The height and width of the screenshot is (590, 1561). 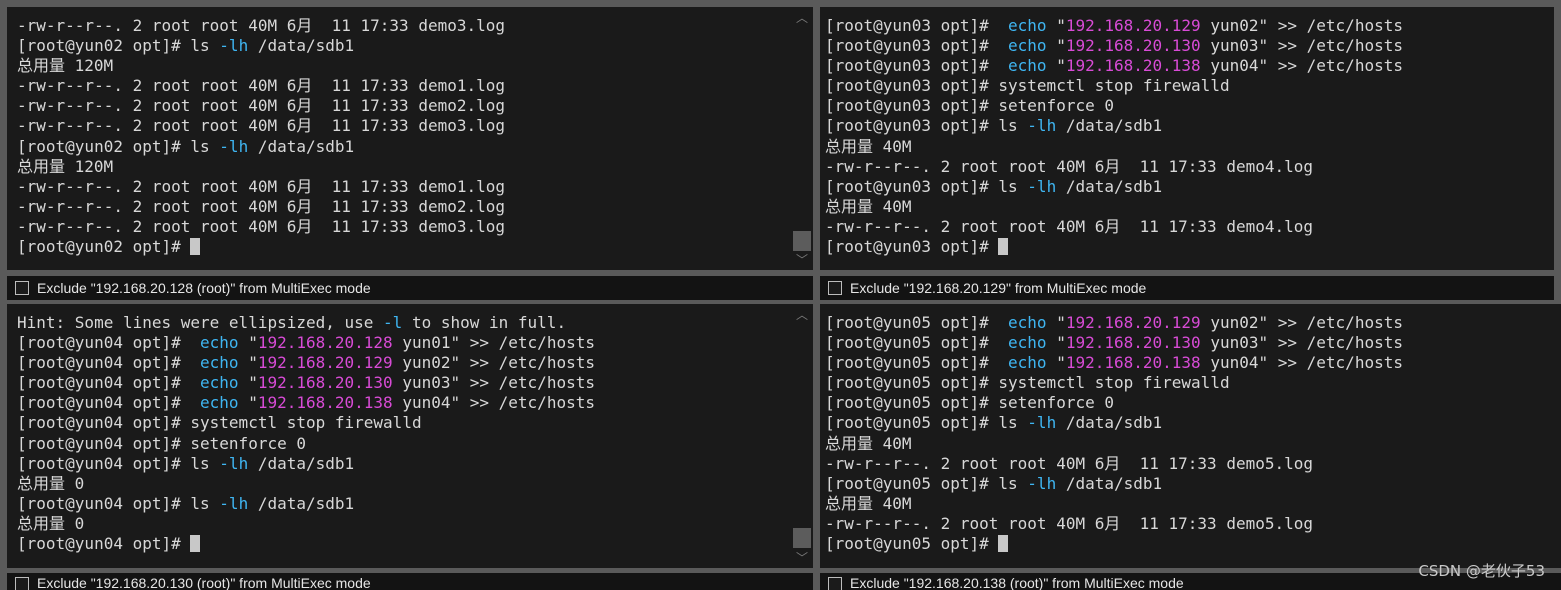 What do you see at coordinates (109, 343) in the screenshot?
I see `terminal-text: [root@yun04 opt]#` at bounding box center [109, 343].